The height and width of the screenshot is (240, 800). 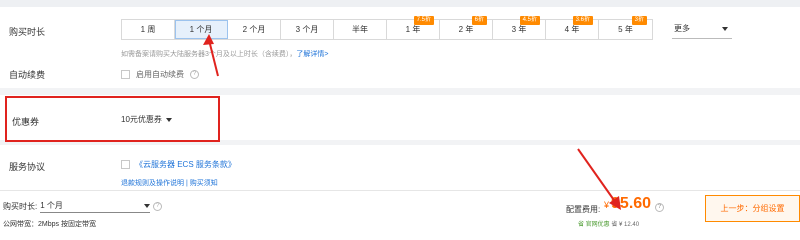 I want to click on auto-renew-checkbox, so click(x=125, y=74).